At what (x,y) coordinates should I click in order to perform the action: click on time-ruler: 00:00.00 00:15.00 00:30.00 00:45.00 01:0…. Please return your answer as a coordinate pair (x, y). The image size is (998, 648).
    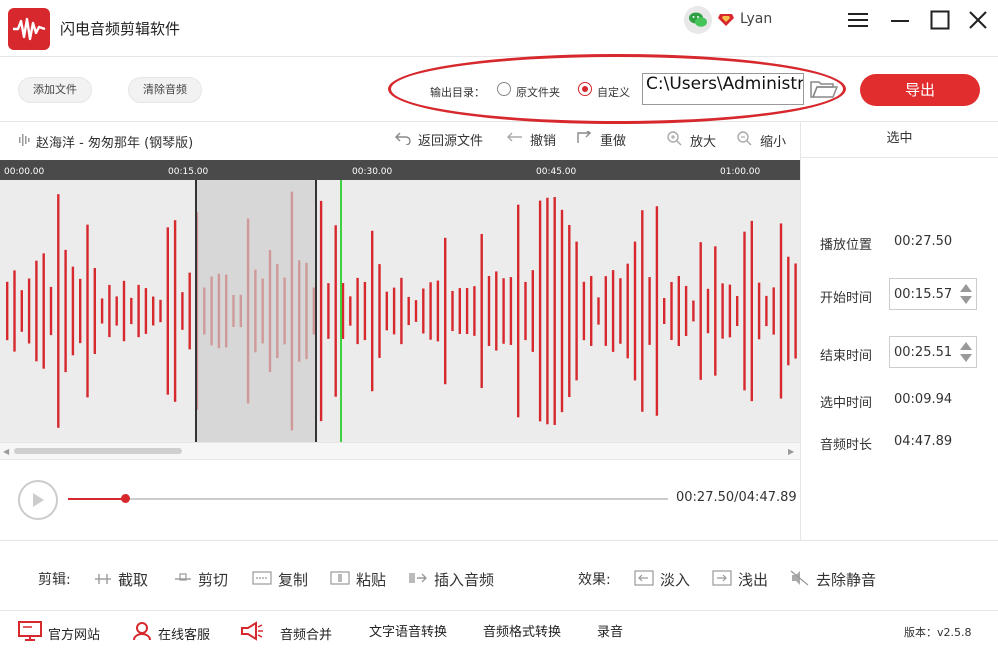
    Looking at the image, I should click on (400, 170).